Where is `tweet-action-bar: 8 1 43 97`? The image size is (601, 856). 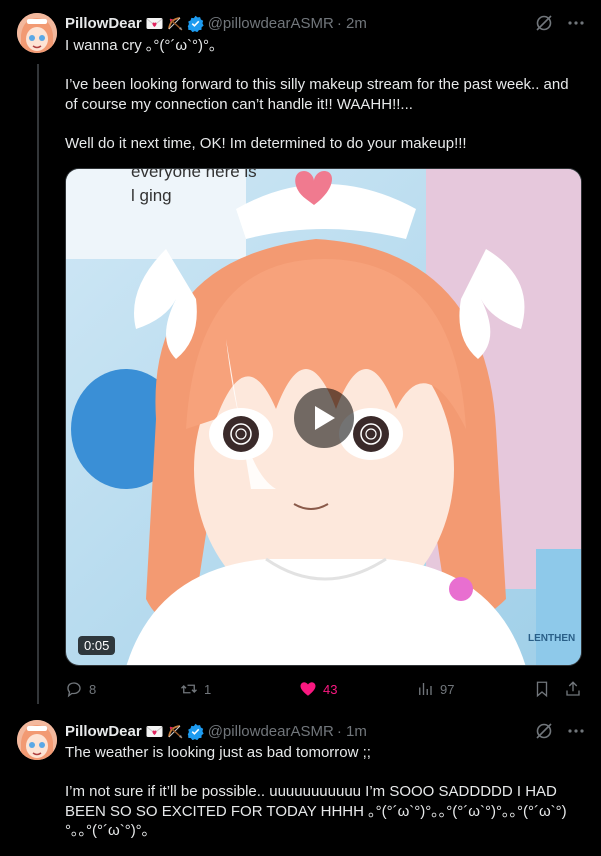 tweet-action-bar: 8 1 43 97 is located at coordinates (323, 690).